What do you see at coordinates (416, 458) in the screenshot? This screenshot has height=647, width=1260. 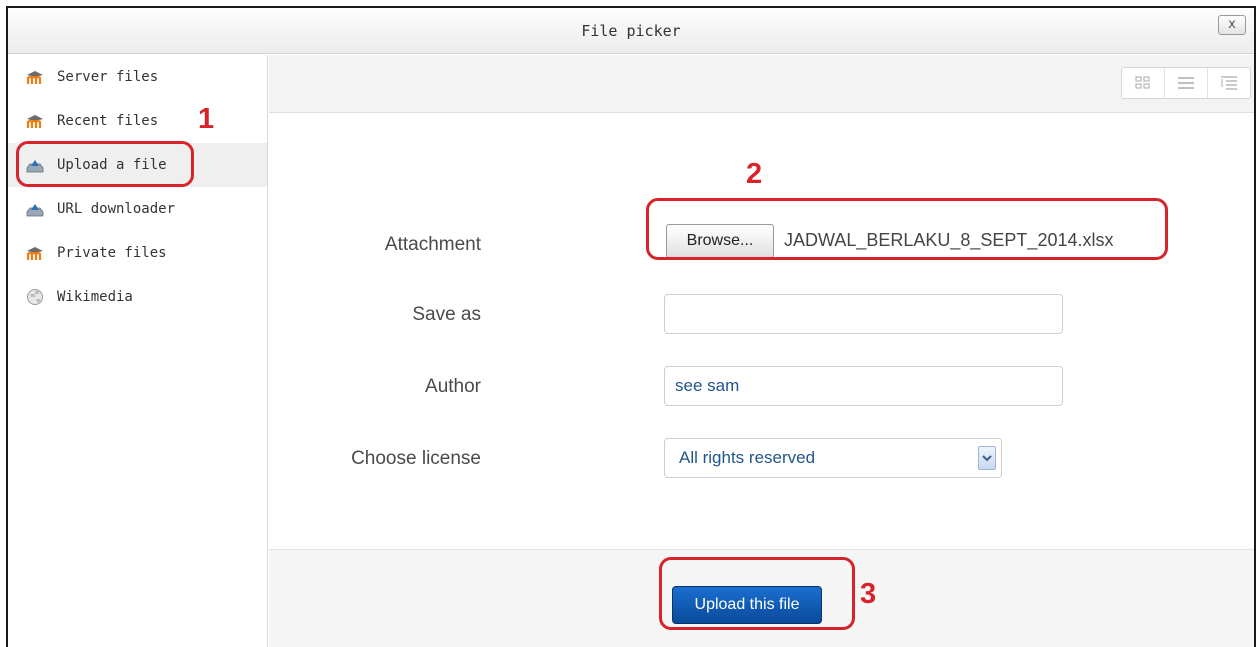 I see `license-label: Choose license` at bounding box center [416, 458].